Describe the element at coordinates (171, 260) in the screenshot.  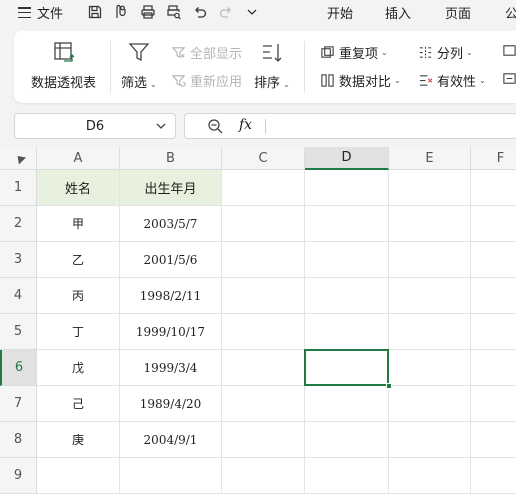
I see `cell-b3: 2001/5/6` at that location.